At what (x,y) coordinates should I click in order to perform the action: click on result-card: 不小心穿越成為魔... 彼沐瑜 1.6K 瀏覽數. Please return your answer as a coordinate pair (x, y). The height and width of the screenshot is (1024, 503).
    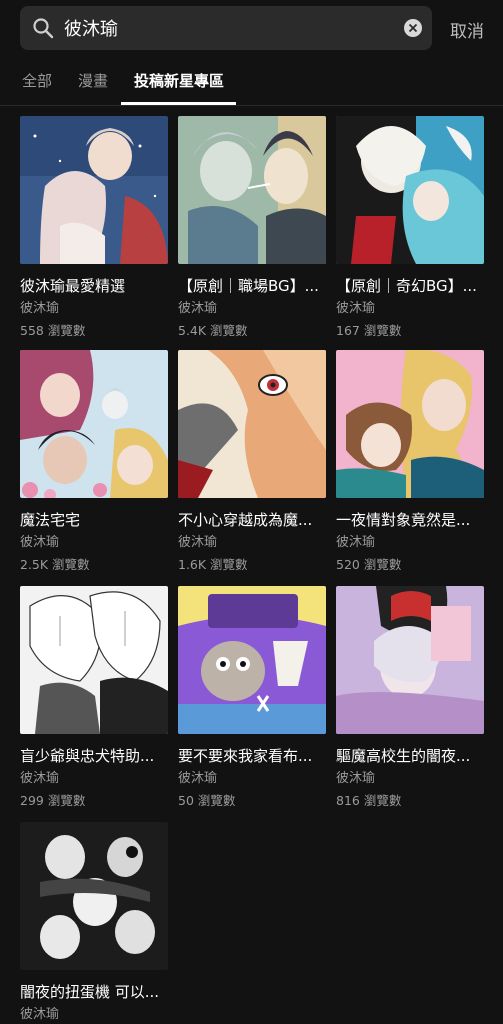
    Looking at the image, I should click on (252, 462).